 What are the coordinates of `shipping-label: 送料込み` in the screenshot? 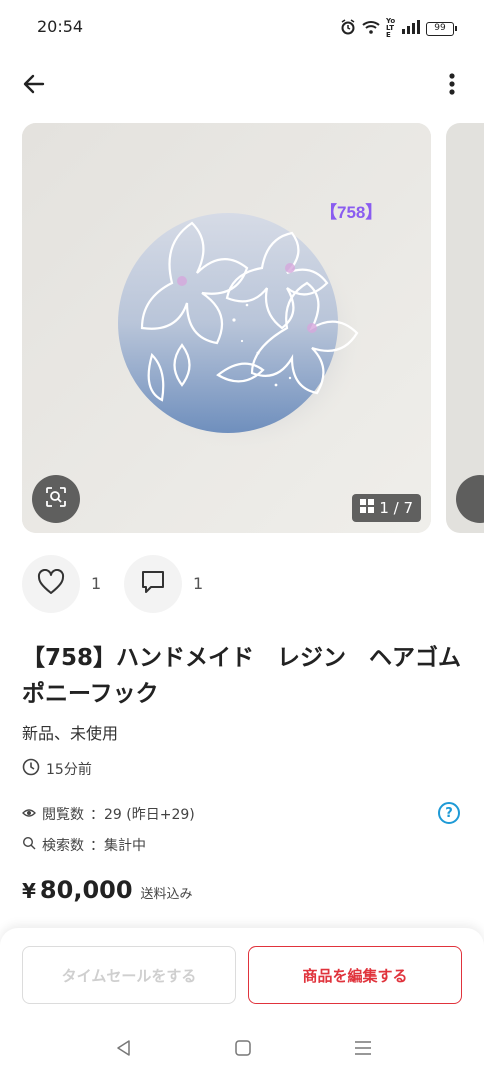 It's located at (166, 894).